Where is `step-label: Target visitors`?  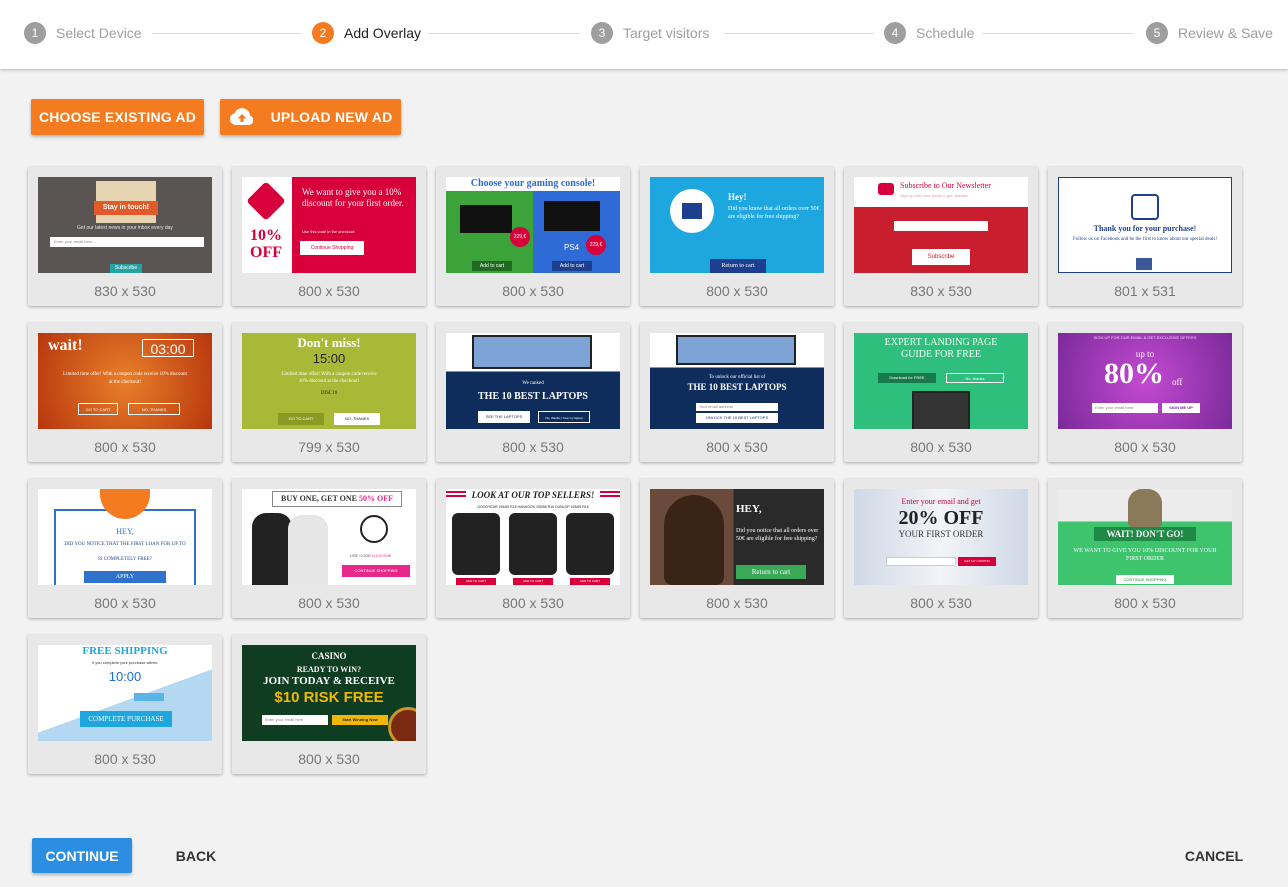 step-label: Target visitors is located at coordinates (666, 33).